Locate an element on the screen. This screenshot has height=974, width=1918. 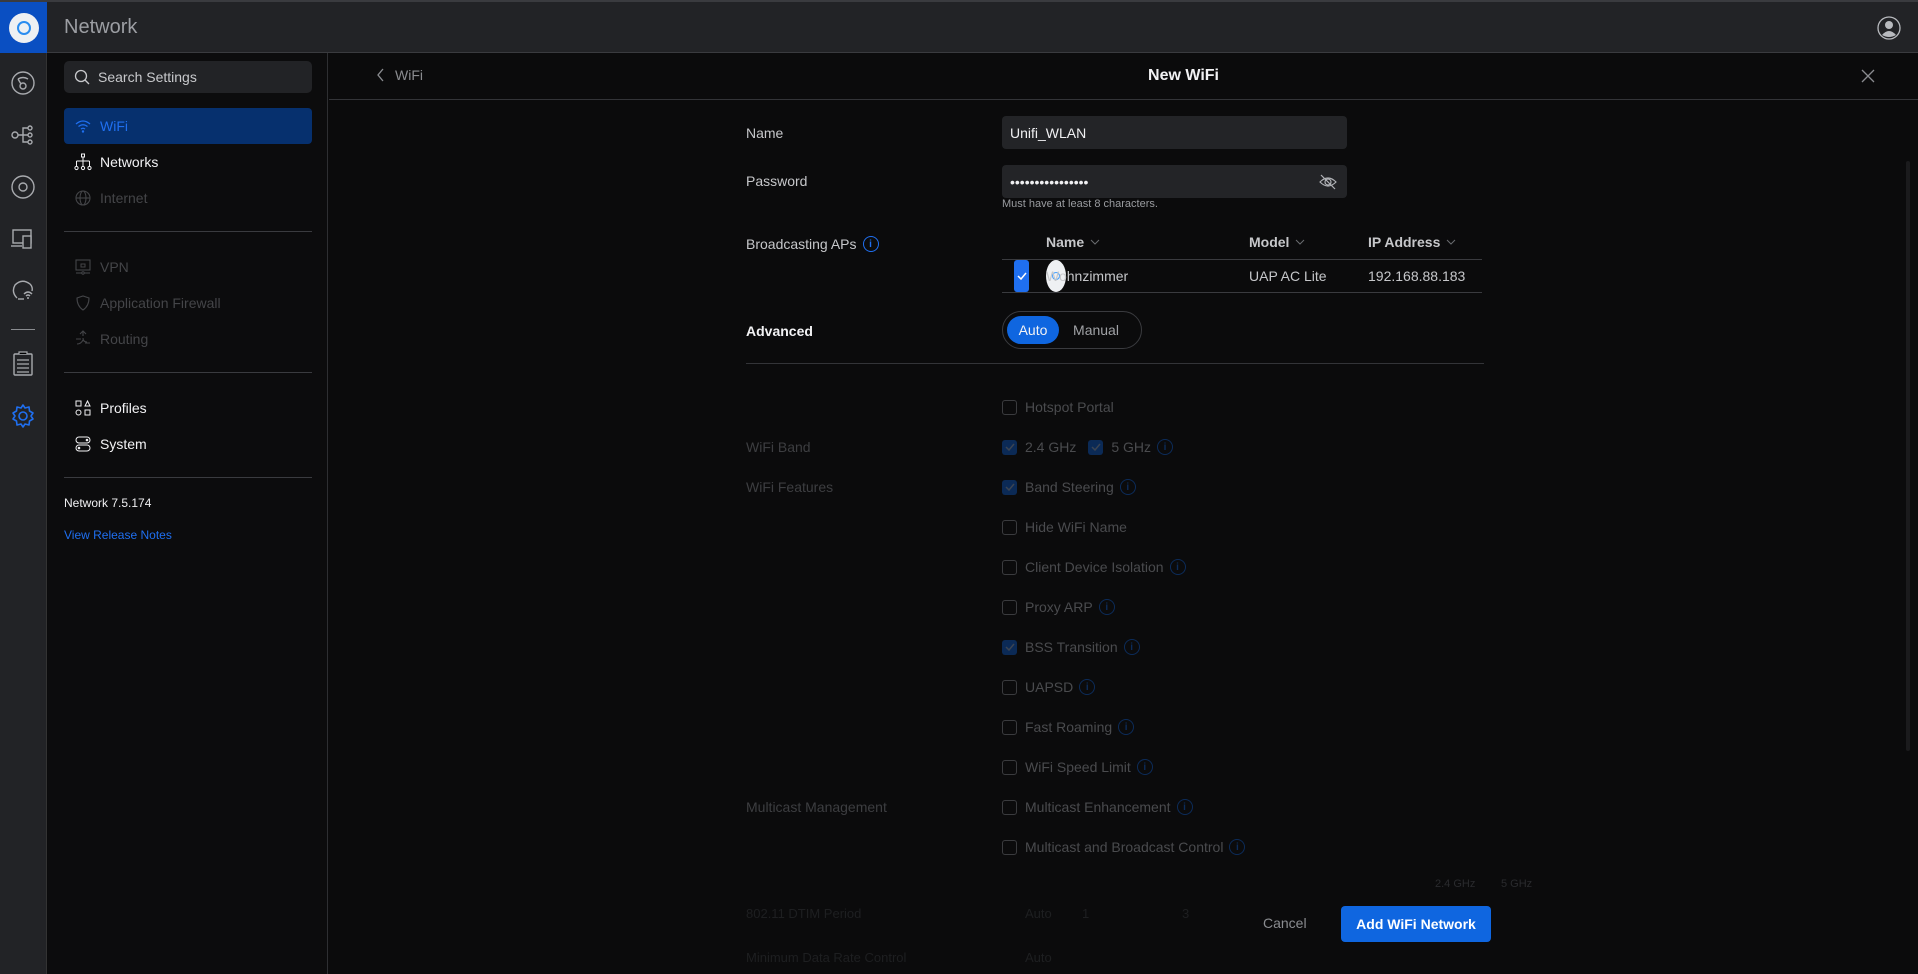
min-data-rate-auto: Auto is located at coordinates (1038, 957).